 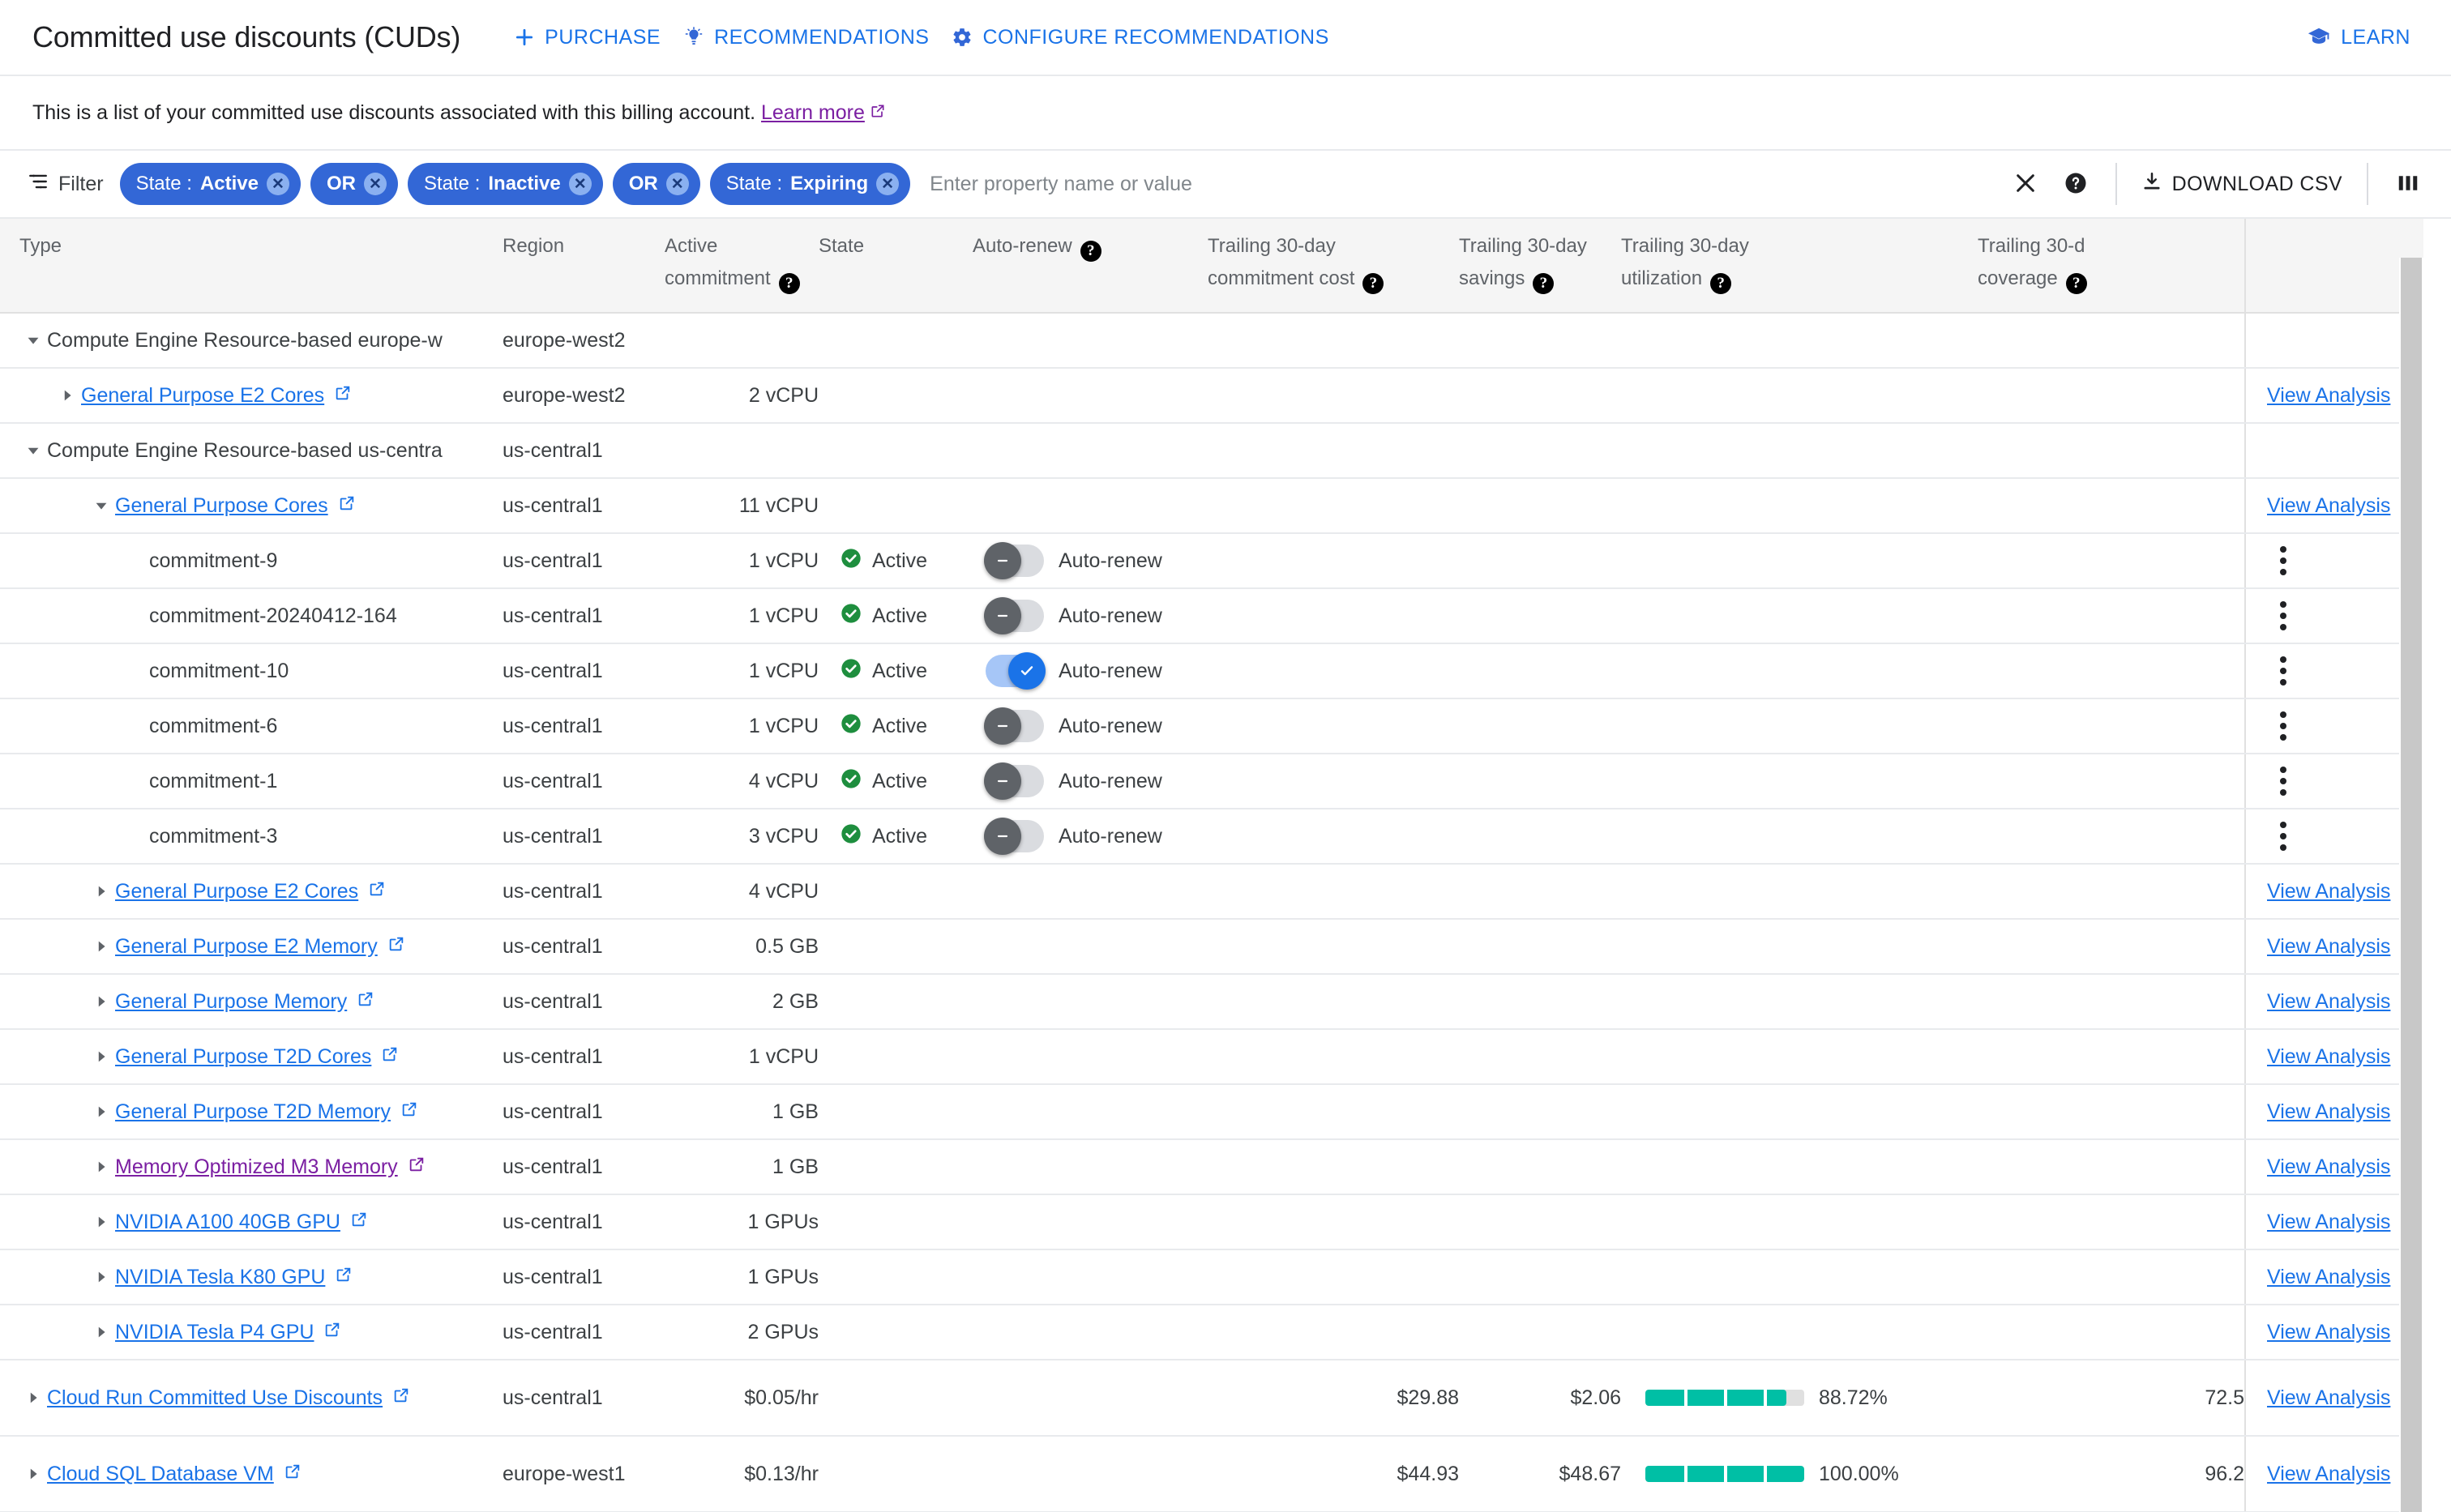 I want to click on column-header-type: Type, so click(x=251, y=266).